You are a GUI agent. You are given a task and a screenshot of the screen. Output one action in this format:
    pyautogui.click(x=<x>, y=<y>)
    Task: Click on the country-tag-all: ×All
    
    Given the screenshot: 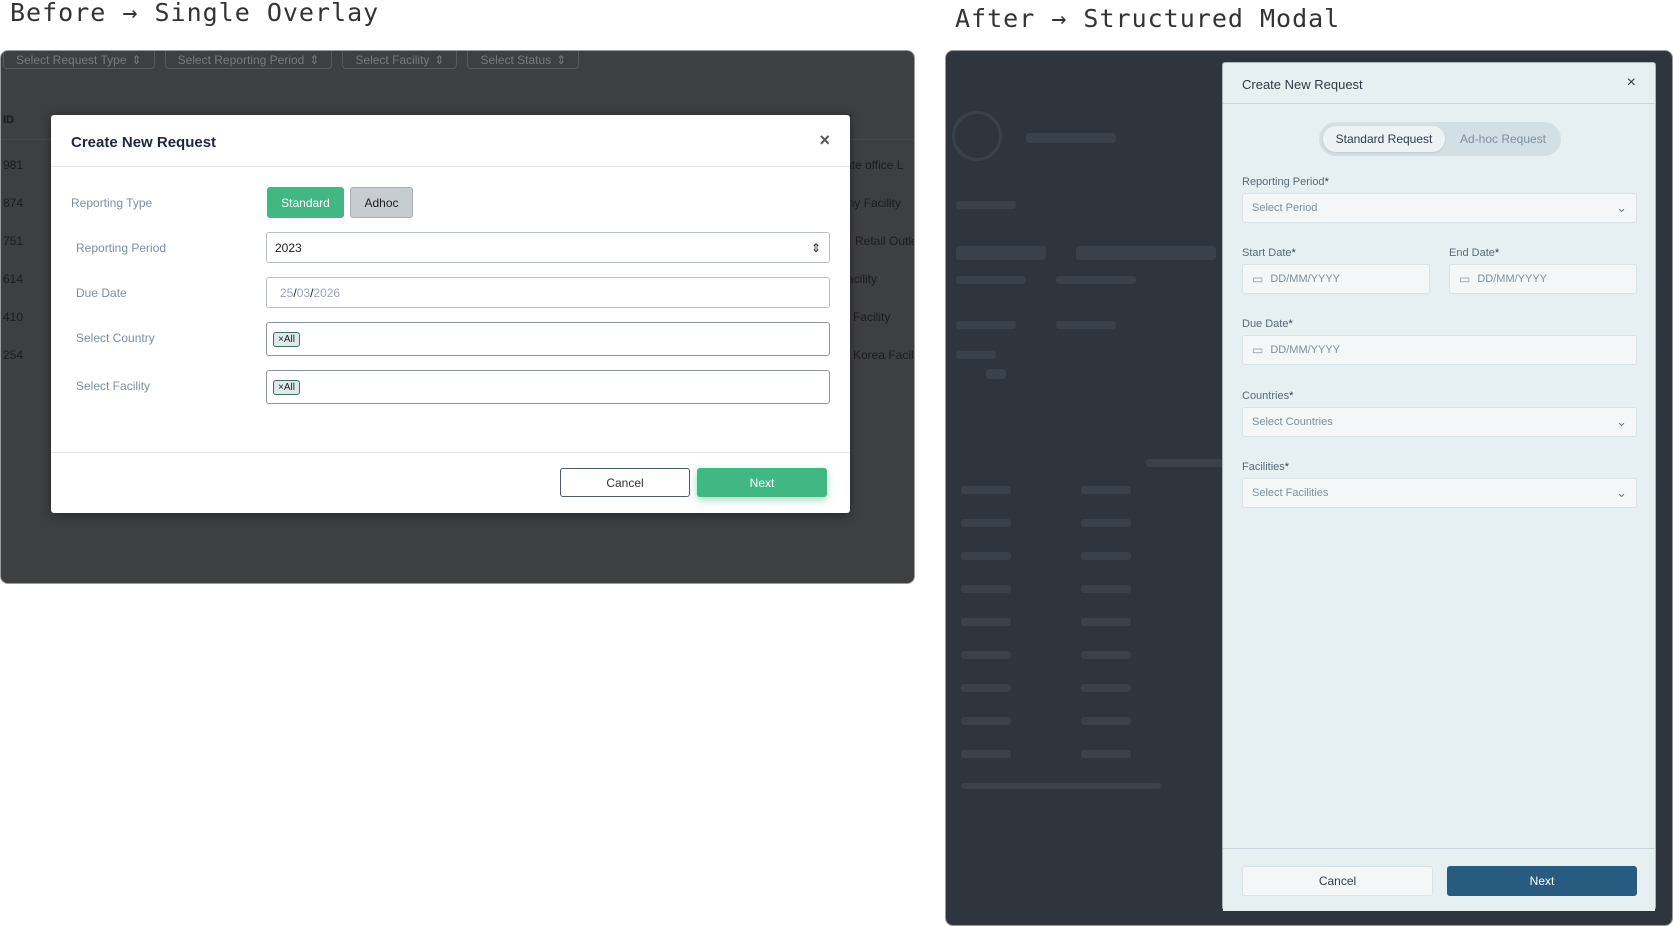 What is the action you would take?
    pyautogui.click(x=286, y=339)
    